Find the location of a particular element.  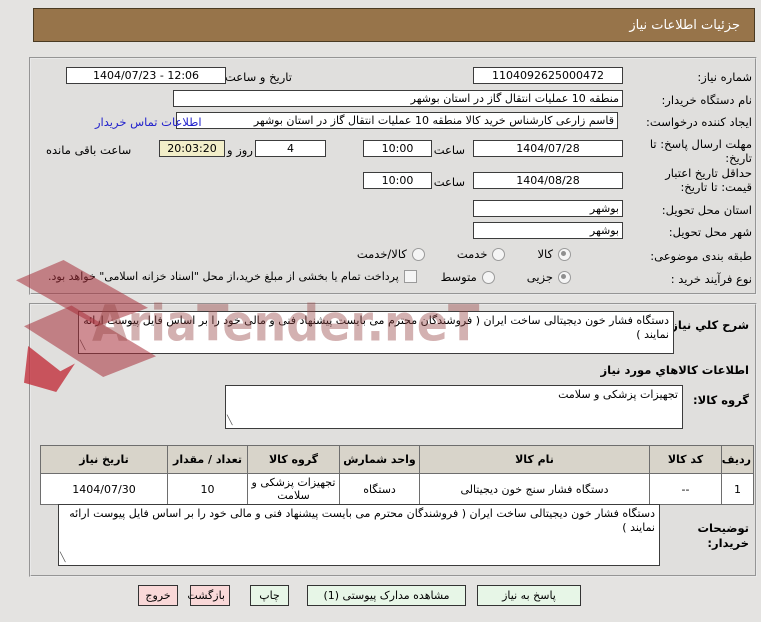

city-label: شهر محل تحویل: is located at coordinates (710, 232).